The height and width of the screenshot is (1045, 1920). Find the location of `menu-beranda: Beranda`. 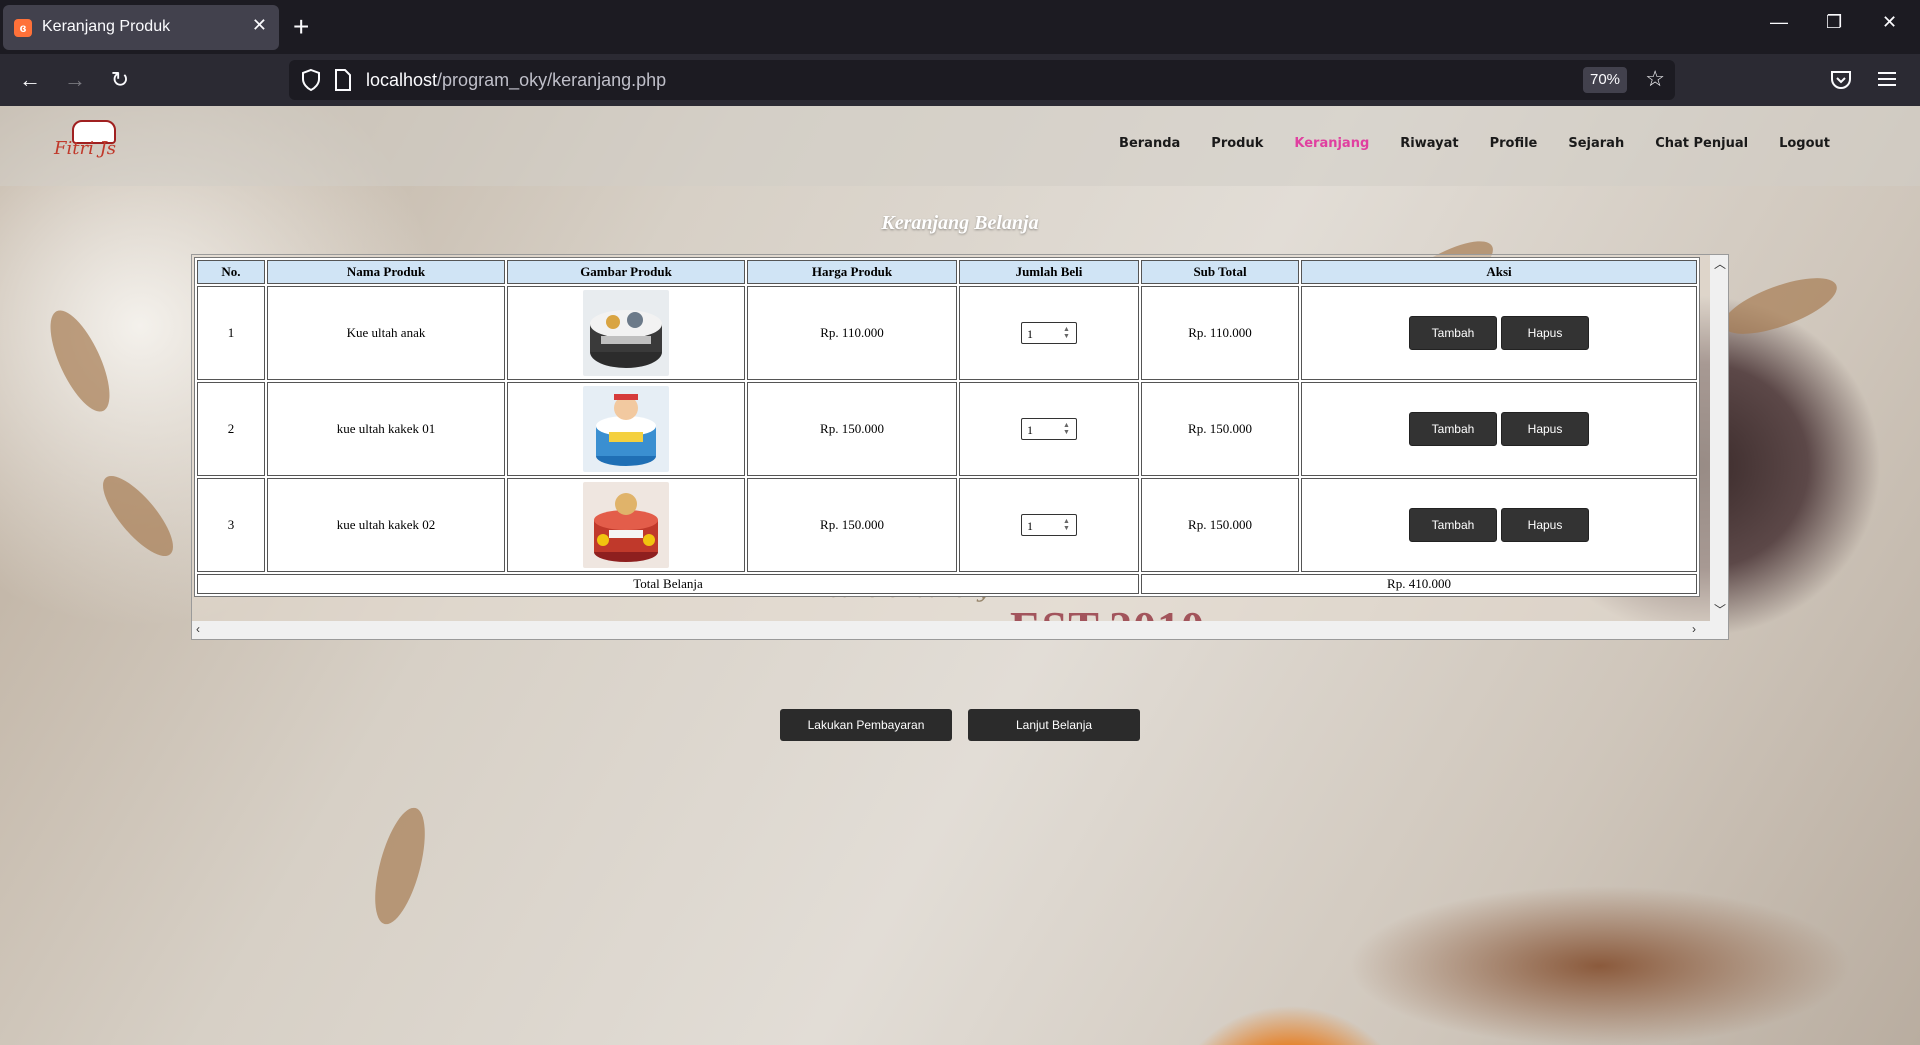

menu-beranda: Beranda is located at coordinates (1149, 143).